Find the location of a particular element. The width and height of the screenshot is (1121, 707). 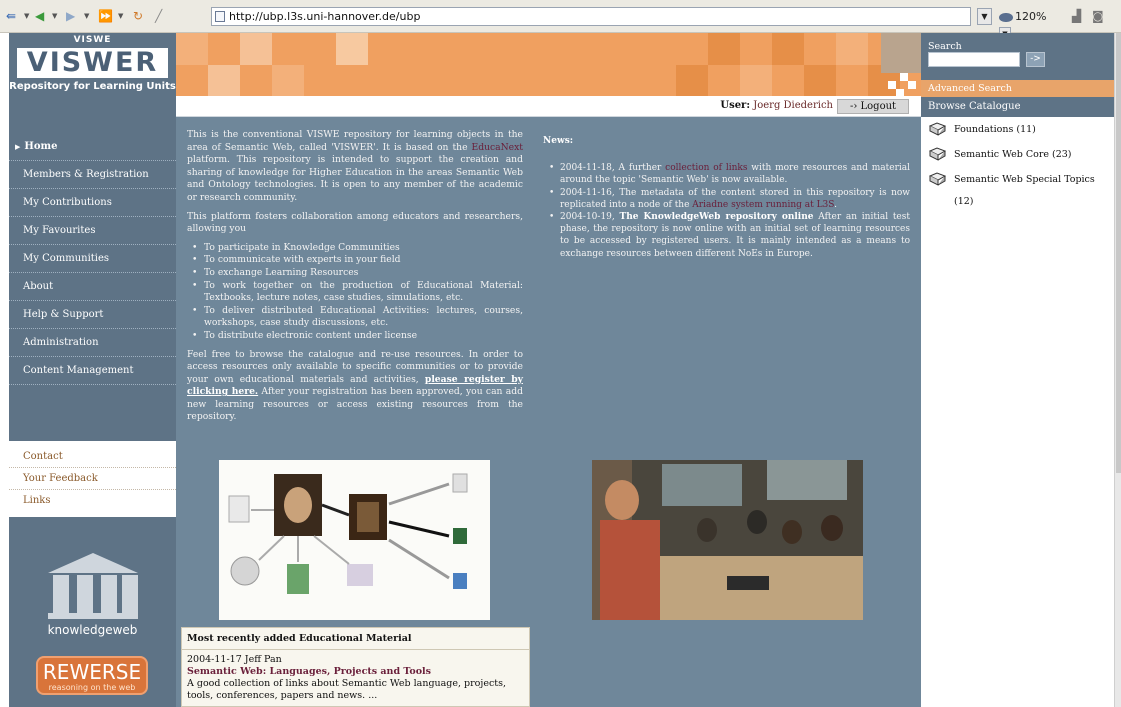

news-title: News: is located at coordinates (558, 141).